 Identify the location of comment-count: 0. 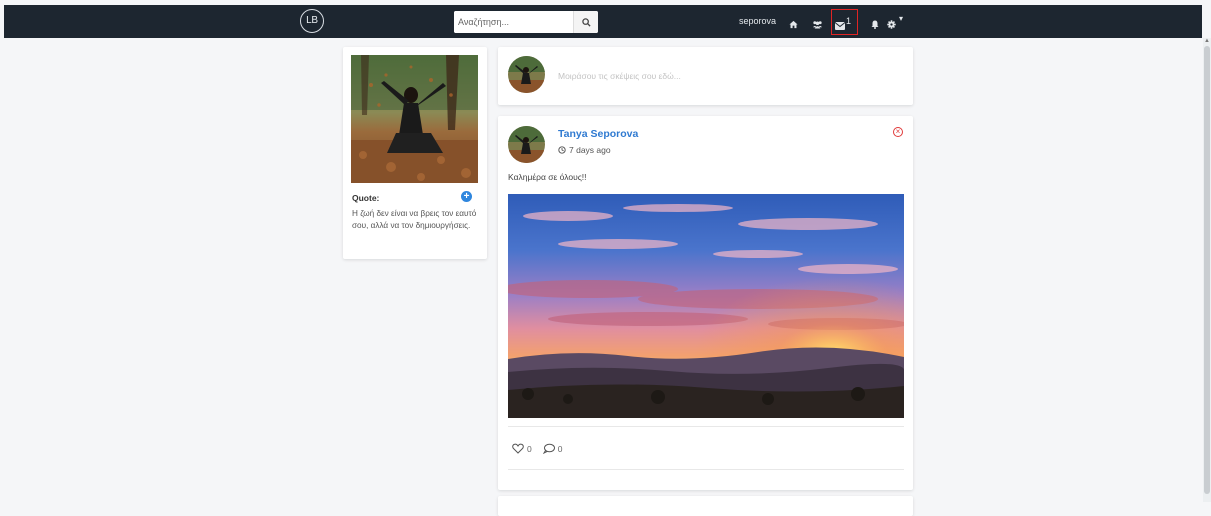
(560, 448).